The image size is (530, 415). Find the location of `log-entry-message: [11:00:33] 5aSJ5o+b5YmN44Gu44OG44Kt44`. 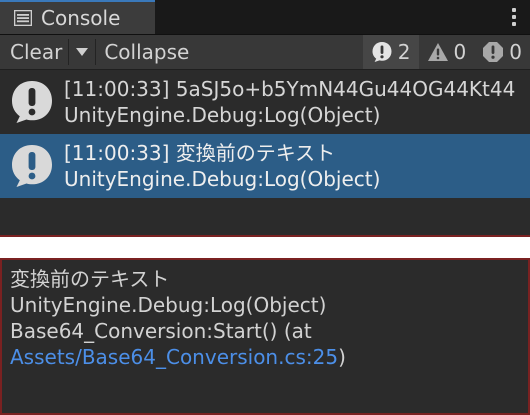

log-entry-message: [11:00:33] 5aSJ5o+b5YmN44Gu44OG44Kt44 is located at coordinates (290, 89).